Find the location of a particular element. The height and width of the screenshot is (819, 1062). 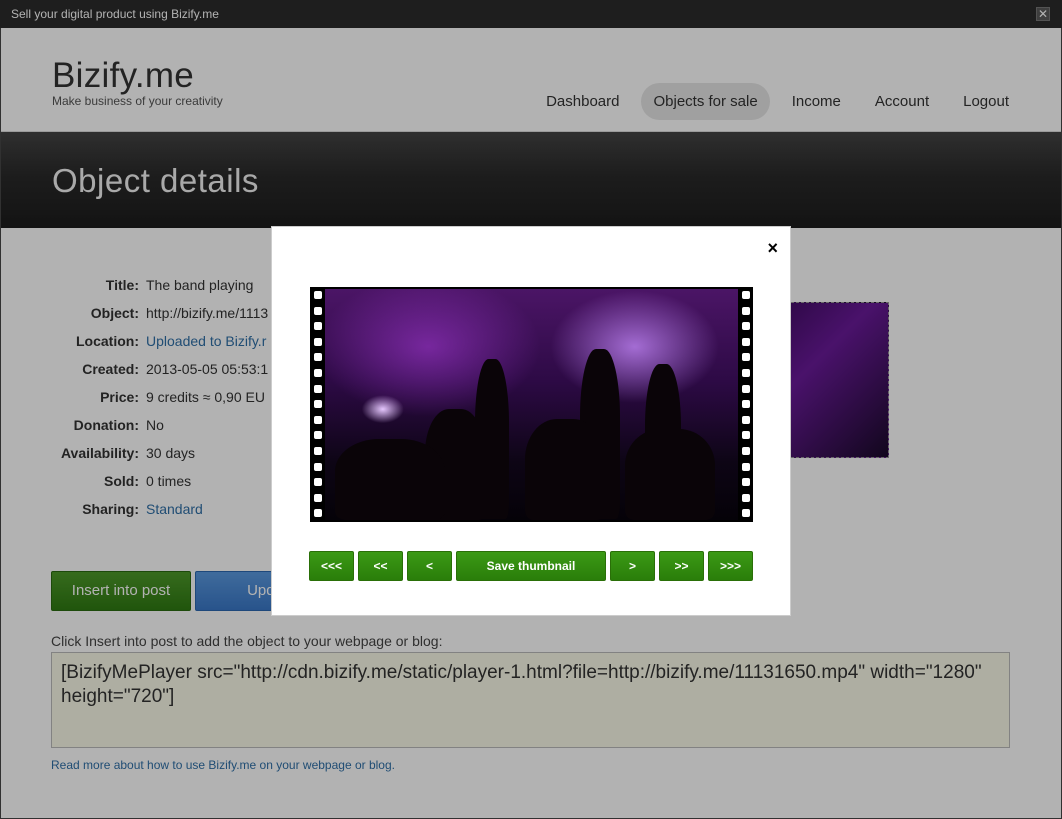

close-icon: × is located at coordinates (772, 248).